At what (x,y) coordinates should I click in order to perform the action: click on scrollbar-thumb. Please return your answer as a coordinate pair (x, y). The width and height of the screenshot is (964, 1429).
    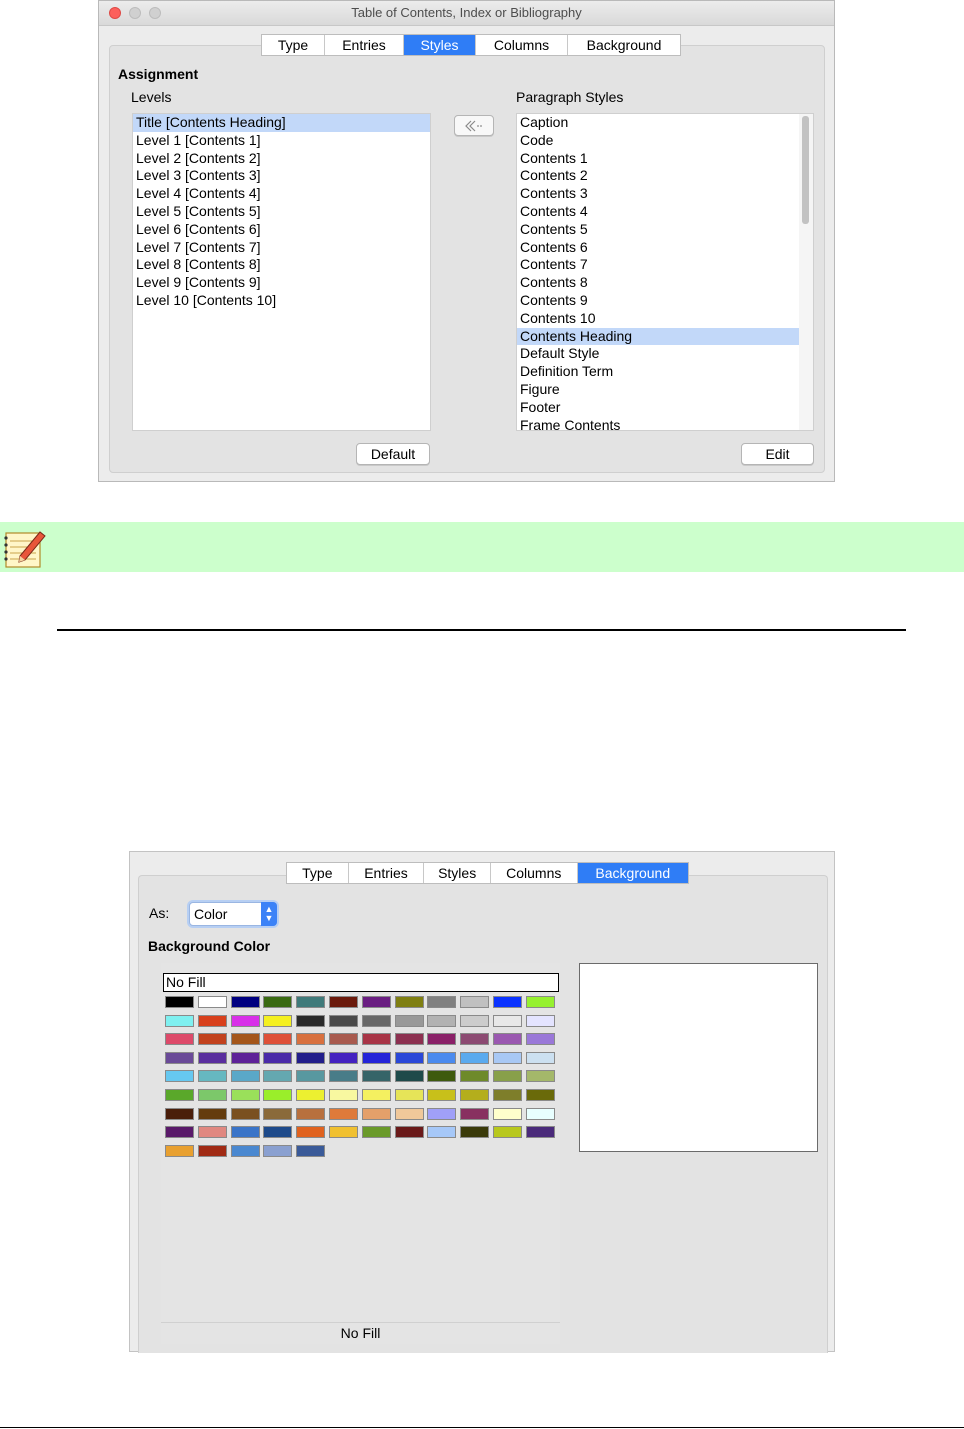
    Looking at the image, I should click on (805, 170).